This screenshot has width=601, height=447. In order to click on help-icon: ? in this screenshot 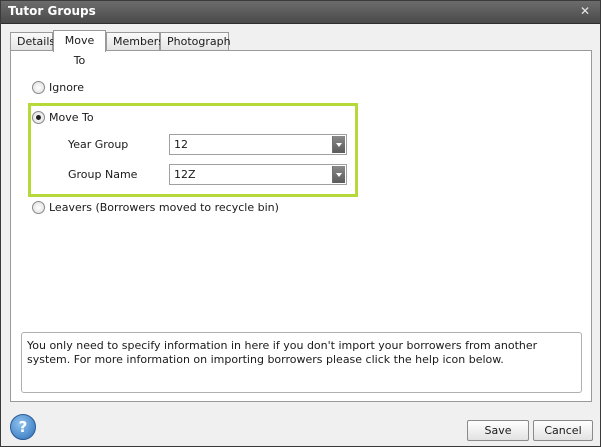, I will do `click(23, 427)`.